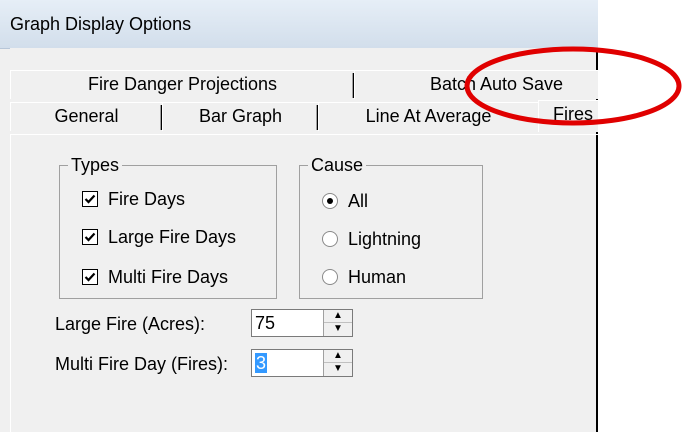 Image resolution: width=686 pixels, height=434 pixels. I want to click on multi-fire-days-checkbox, so click(90, 277).